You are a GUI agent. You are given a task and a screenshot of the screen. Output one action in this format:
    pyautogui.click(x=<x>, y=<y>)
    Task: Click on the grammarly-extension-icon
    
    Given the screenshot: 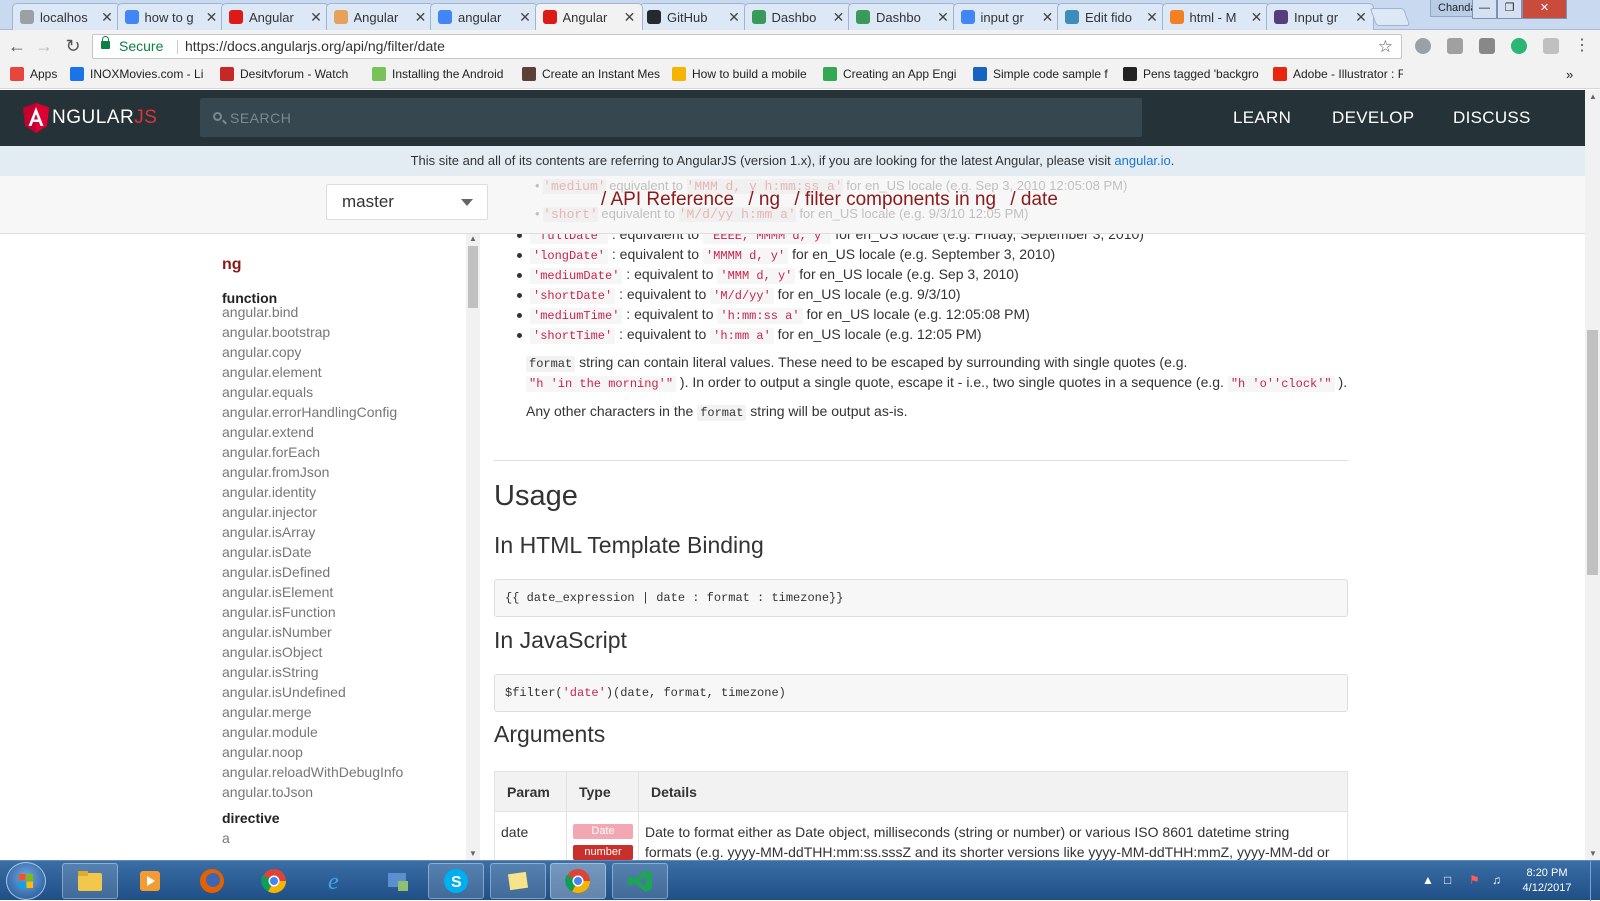 What is the action you would take?
    pyautogui.click(x=1455, y=46)
    